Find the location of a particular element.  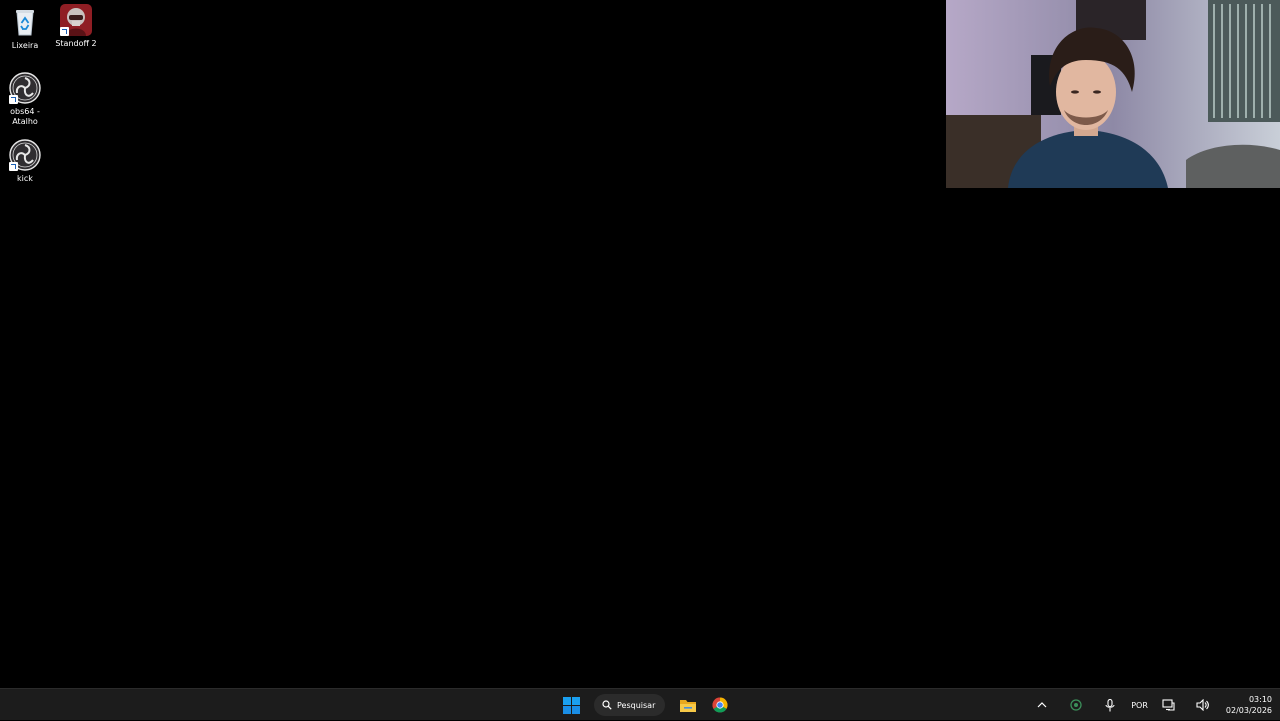

desktop-icon-label: obs64 - Atalho is located at coordinates (25, 116).